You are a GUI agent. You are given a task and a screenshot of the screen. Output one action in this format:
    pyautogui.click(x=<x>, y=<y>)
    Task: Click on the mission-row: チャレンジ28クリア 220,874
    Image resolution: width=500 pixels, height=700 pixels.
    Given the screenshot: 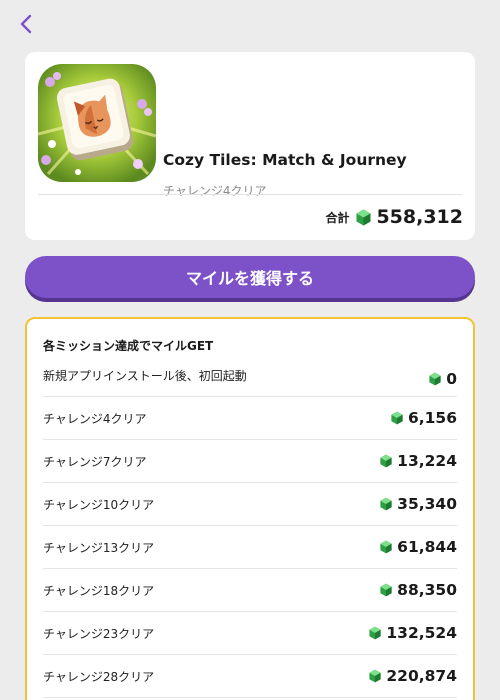 What is the action you would take?
    pyautogui.click(x=250, y=676)
    